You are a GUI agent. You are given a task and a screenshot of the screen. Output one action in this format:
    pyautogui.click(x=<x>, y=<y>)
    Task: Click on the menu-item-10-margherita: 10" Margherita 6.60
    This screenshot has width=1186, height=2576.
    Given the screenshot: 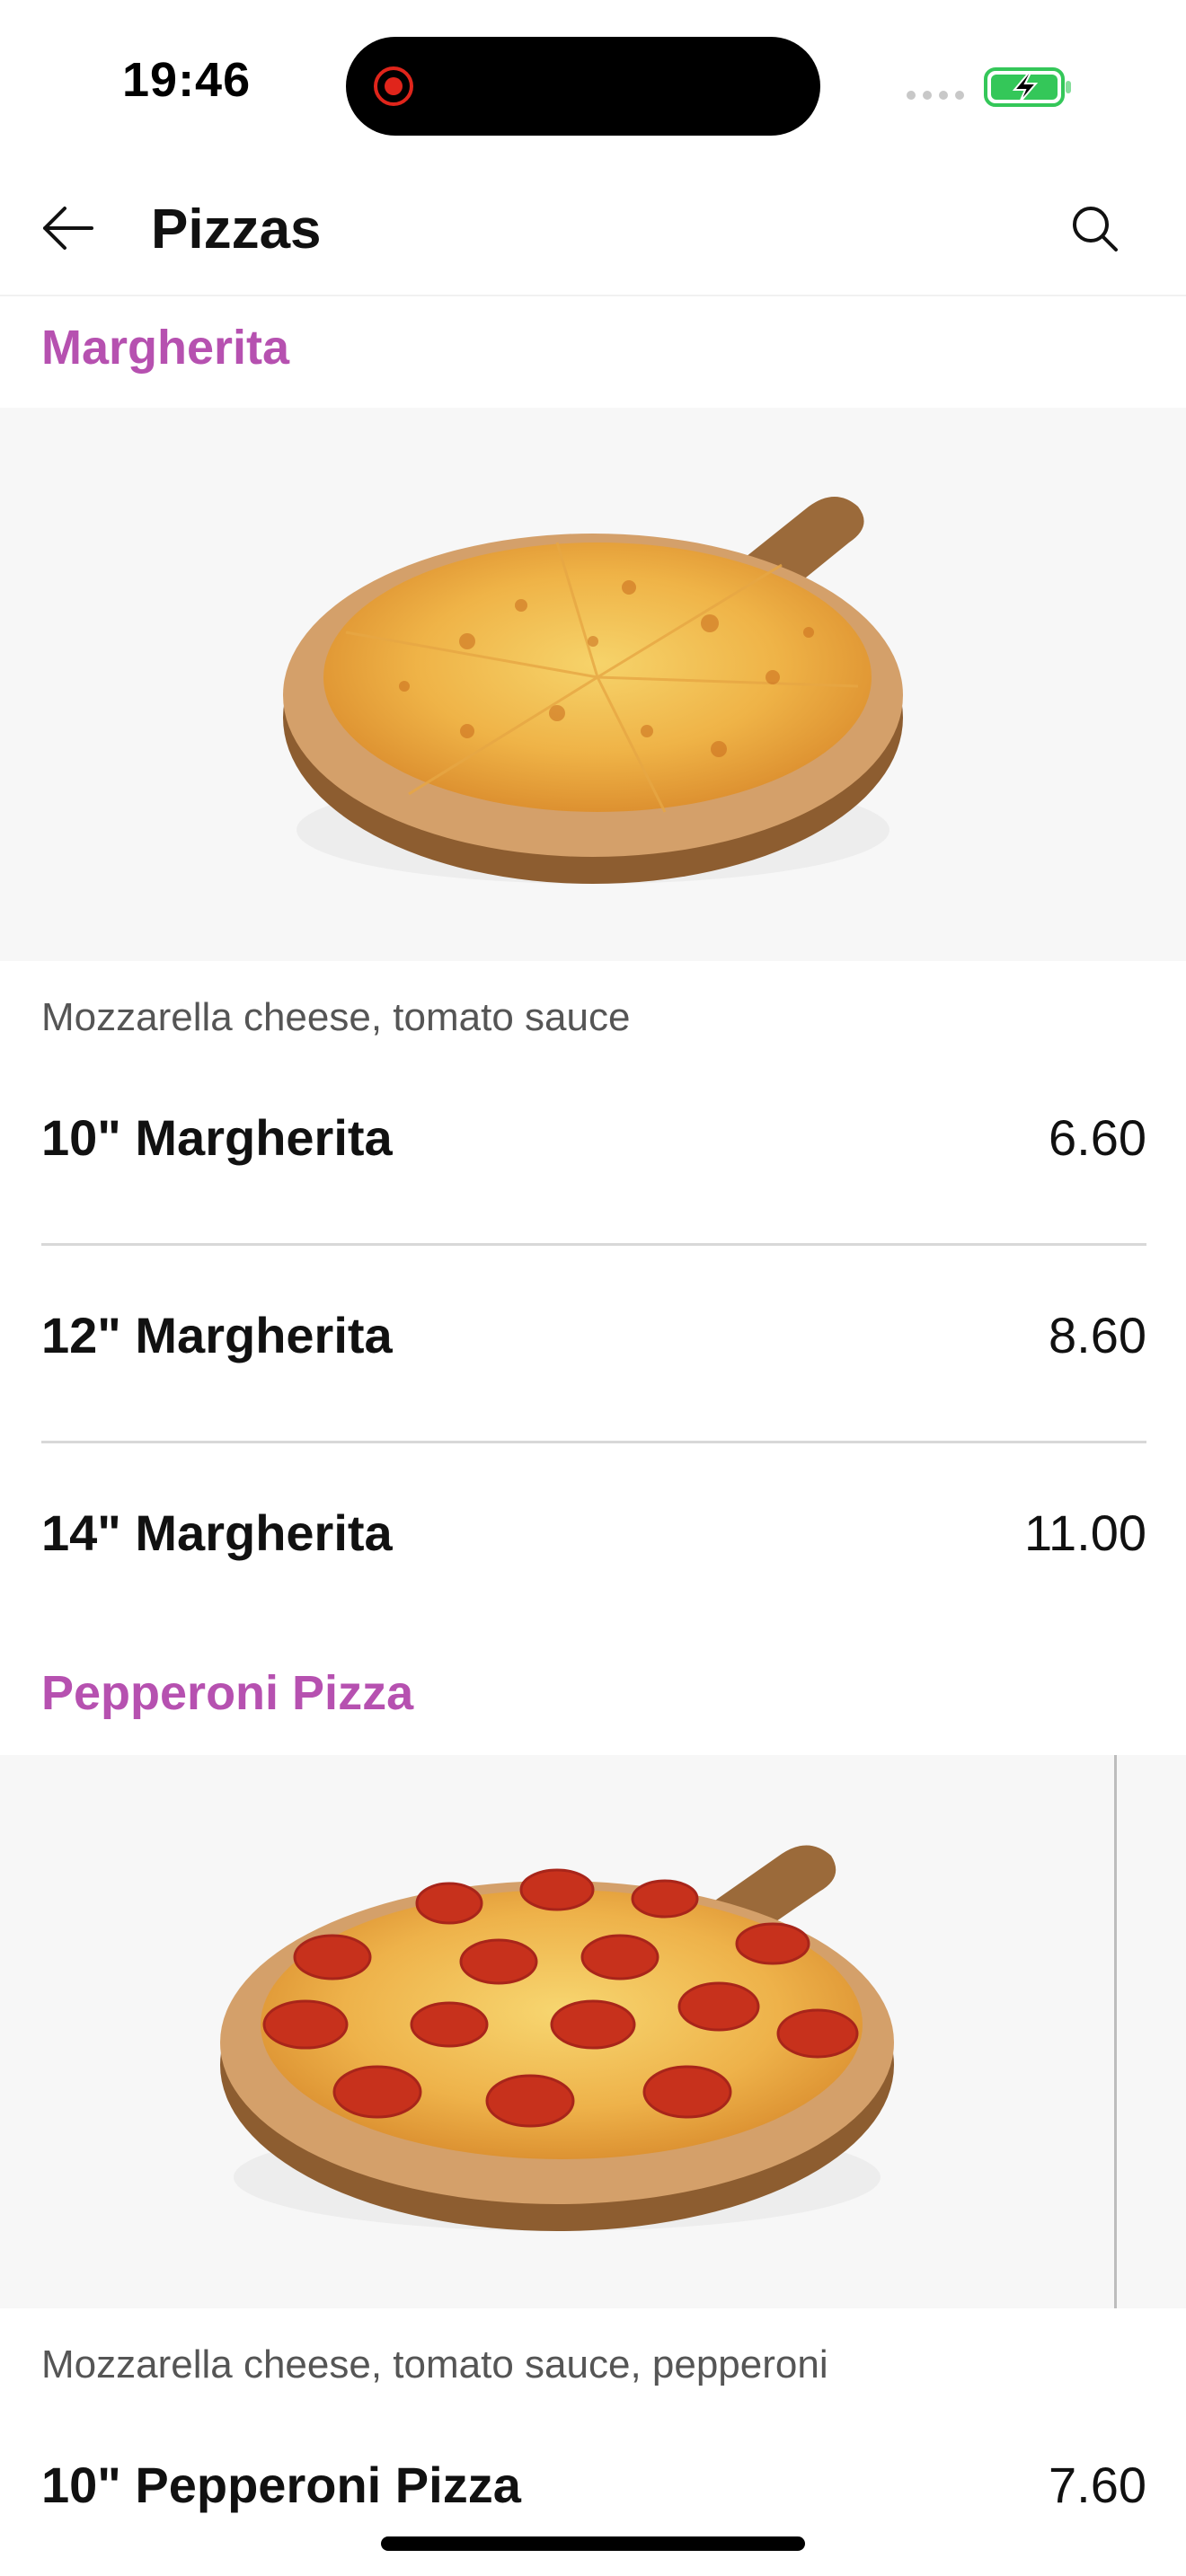 What is the action you would take?
    pyautogui.click(x=593, y=1147)
    